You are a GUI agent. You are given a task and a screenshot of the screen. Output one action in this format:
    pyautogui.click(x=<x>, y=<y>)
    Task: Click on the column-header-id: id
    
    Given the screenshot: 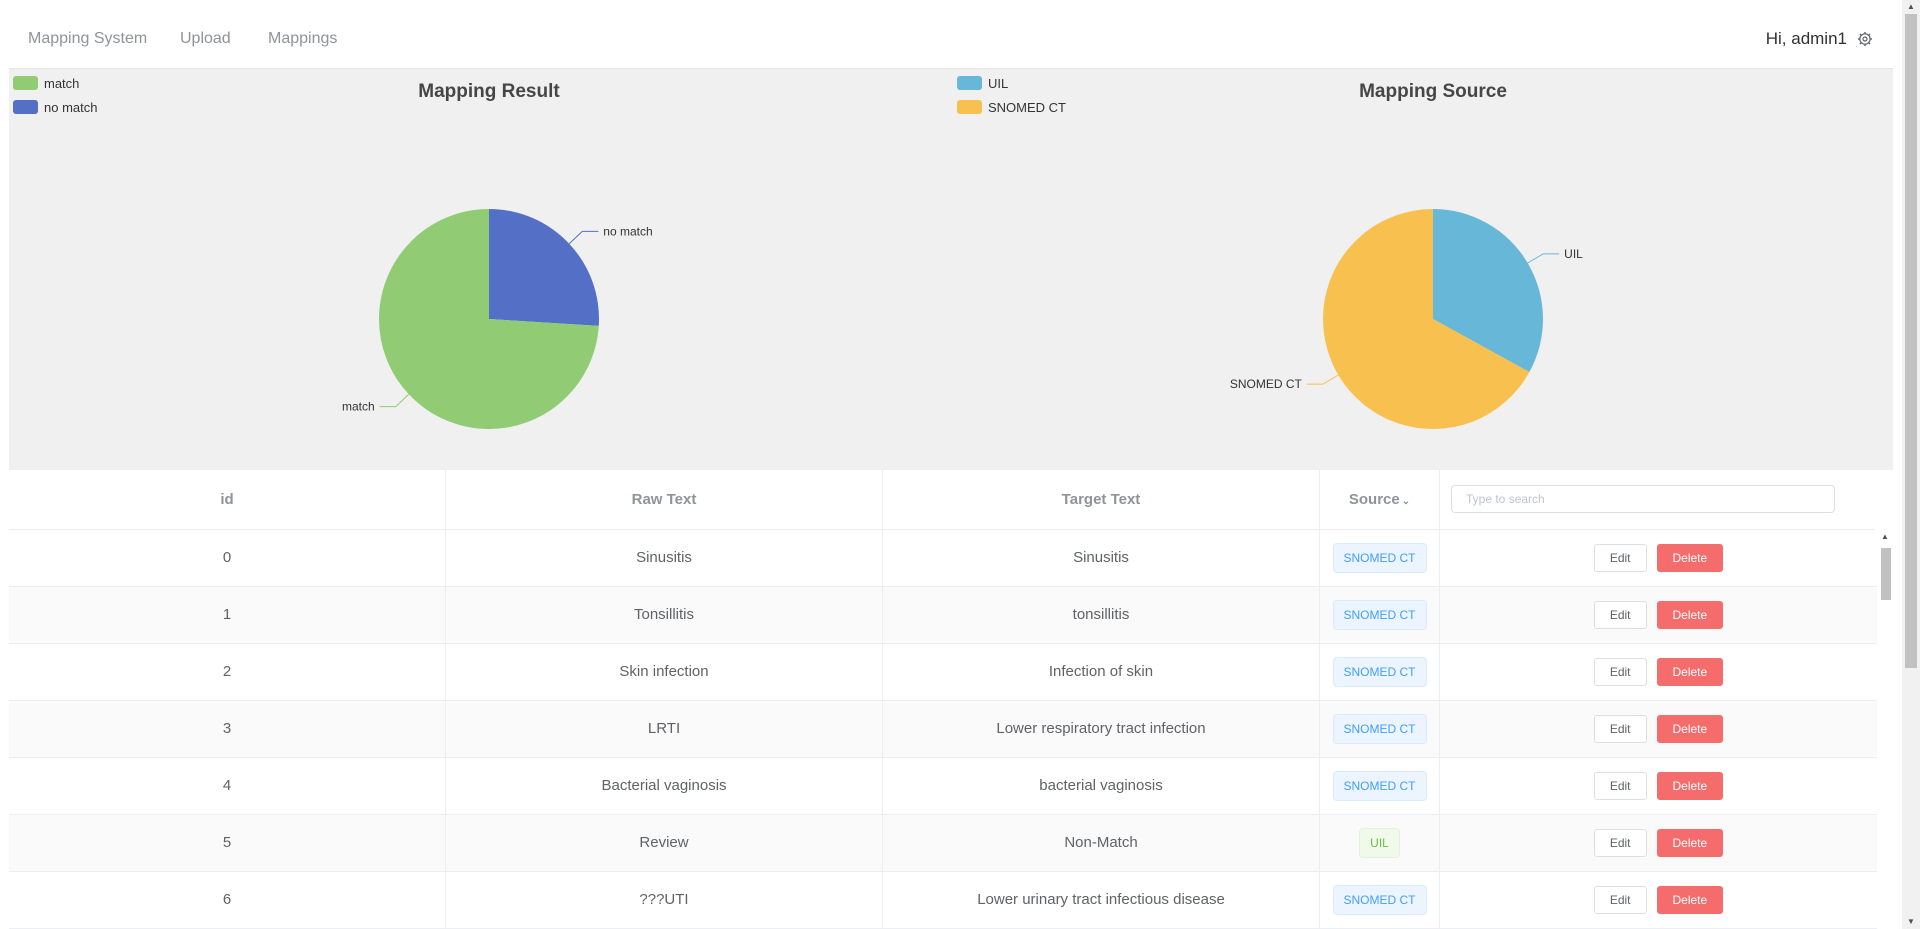 What is the action you would take?
    pyautogui.click(x=227, y=499)
    